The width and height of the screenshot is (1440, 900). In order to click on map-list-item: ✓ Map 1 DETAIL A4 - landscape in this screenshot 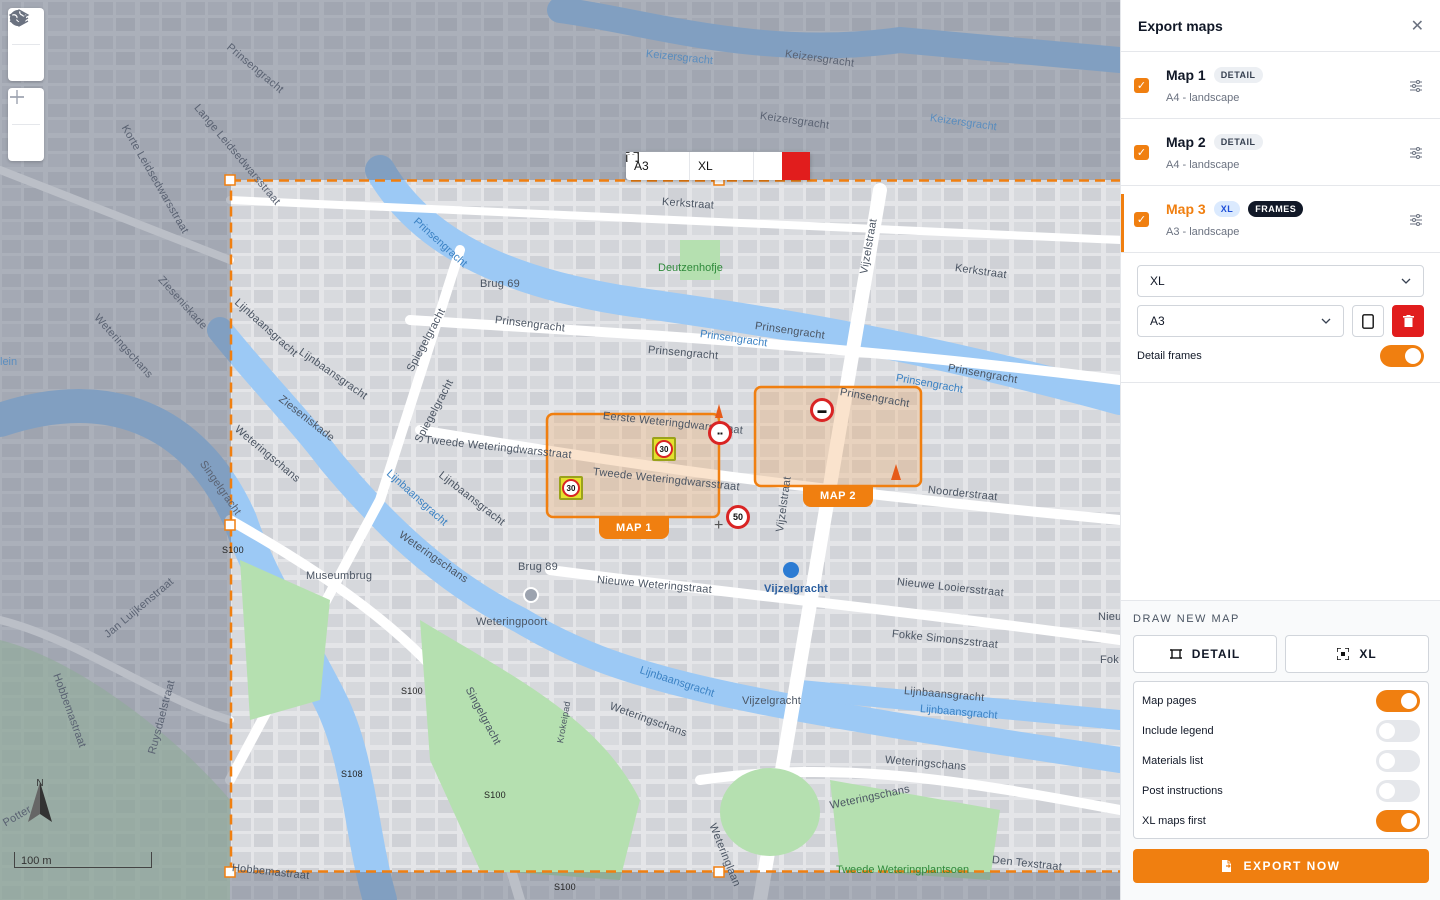, I will do `click(1280, 85)`.